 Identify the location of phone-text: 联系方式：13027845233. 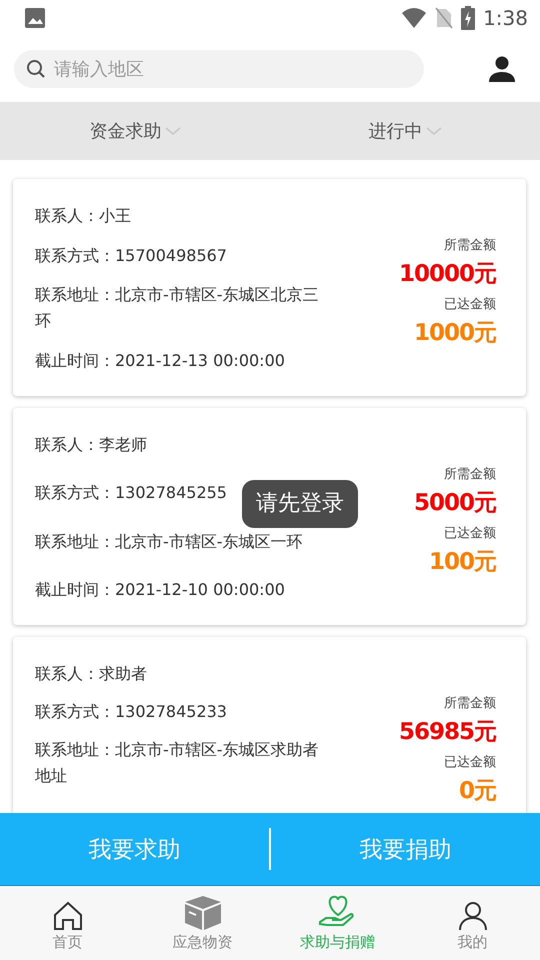
(131, 712).